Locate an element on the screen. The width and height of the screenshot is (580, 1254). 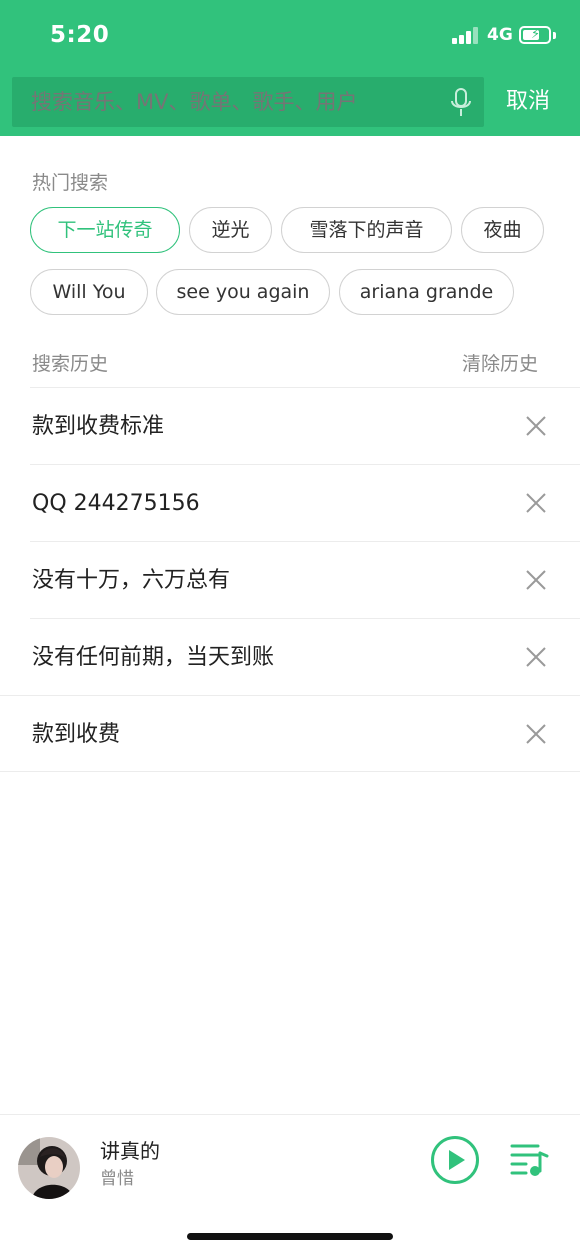
play-icon is located at coordinates (455, 1160).